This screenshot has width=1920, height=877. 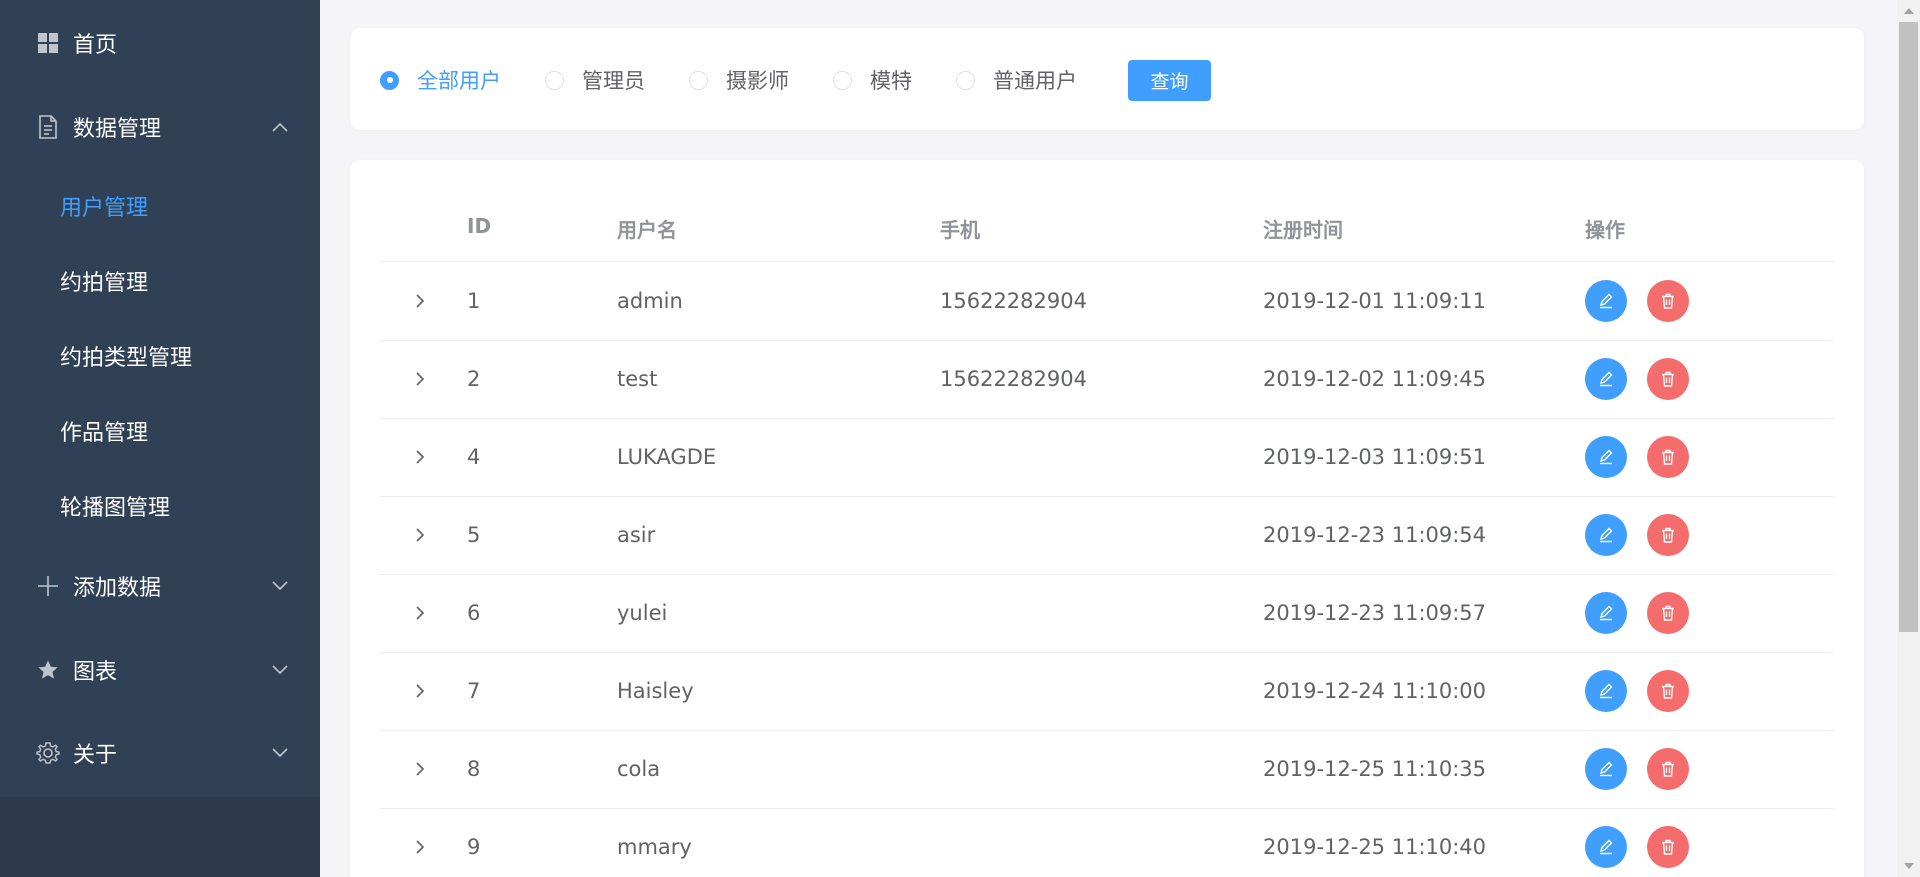 I want to click on radio-label: 普通用户, so click(x=1035, y=81).